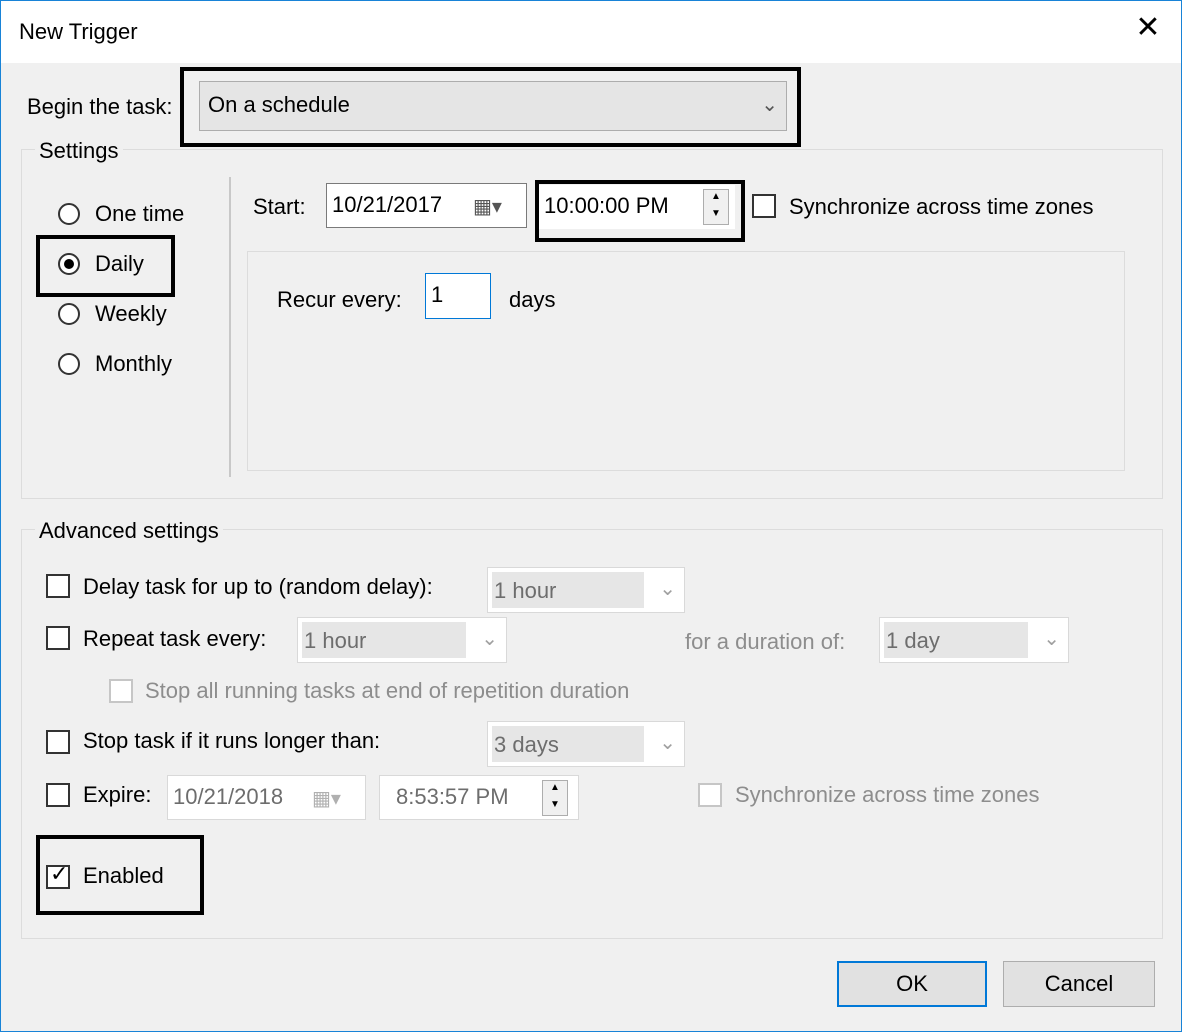 The image size is (1182, 1032). What do you see at coordinates (1079, 984) in the screenshot?
I see `cancel-button: Cancel` at bounding box center [1079, 984].